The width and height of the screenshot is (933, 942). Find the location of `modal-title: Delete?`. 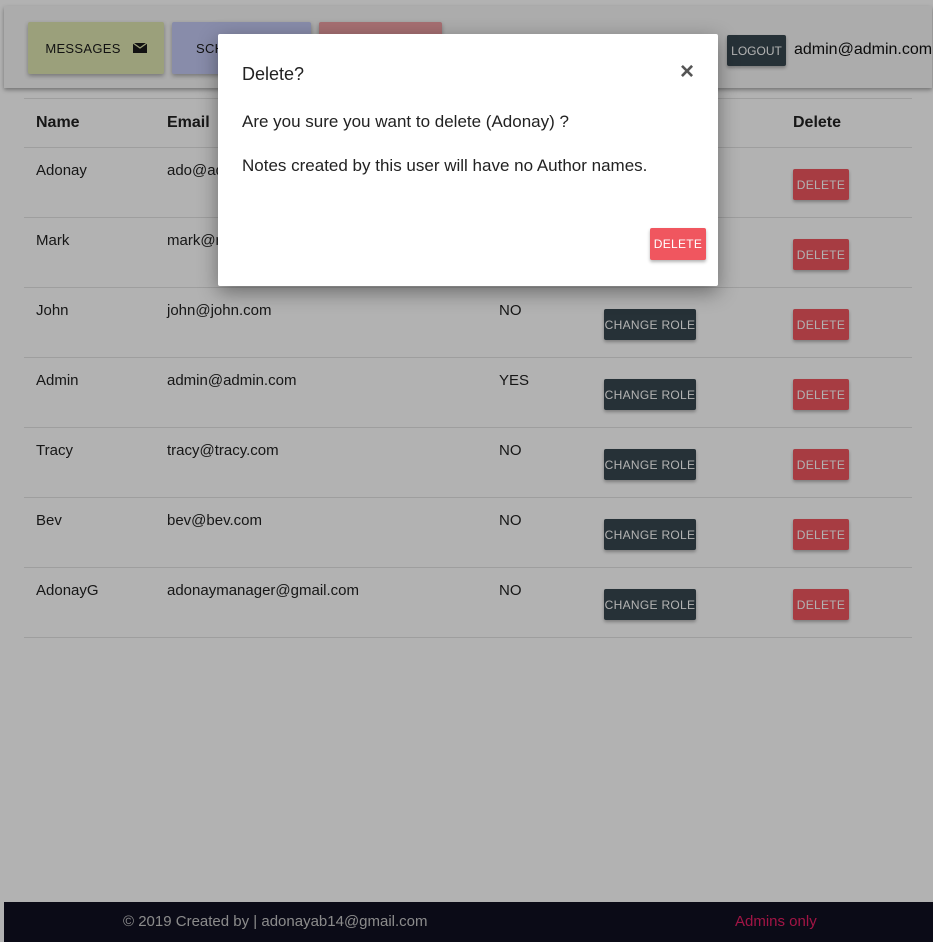

modal-title: Delete? is located at coordinates (273, 74).